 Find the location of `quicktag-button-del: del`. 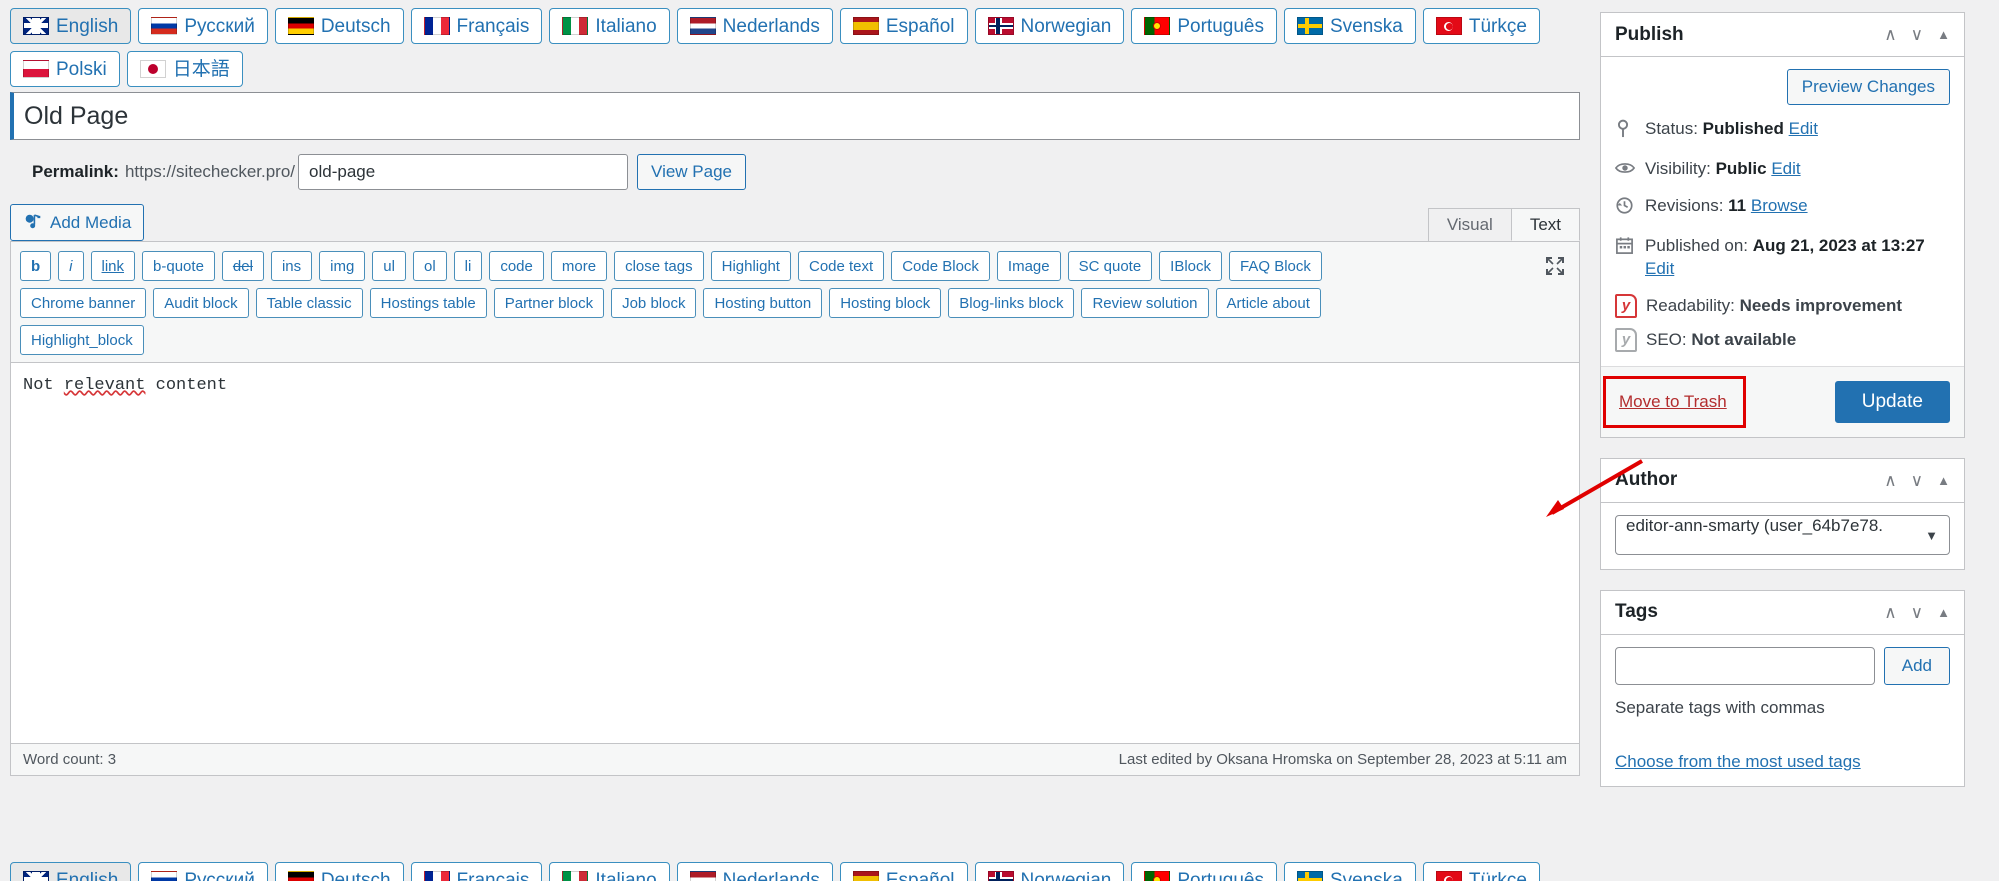

quicktag-button-del: del is located at coordinates (242, 266).